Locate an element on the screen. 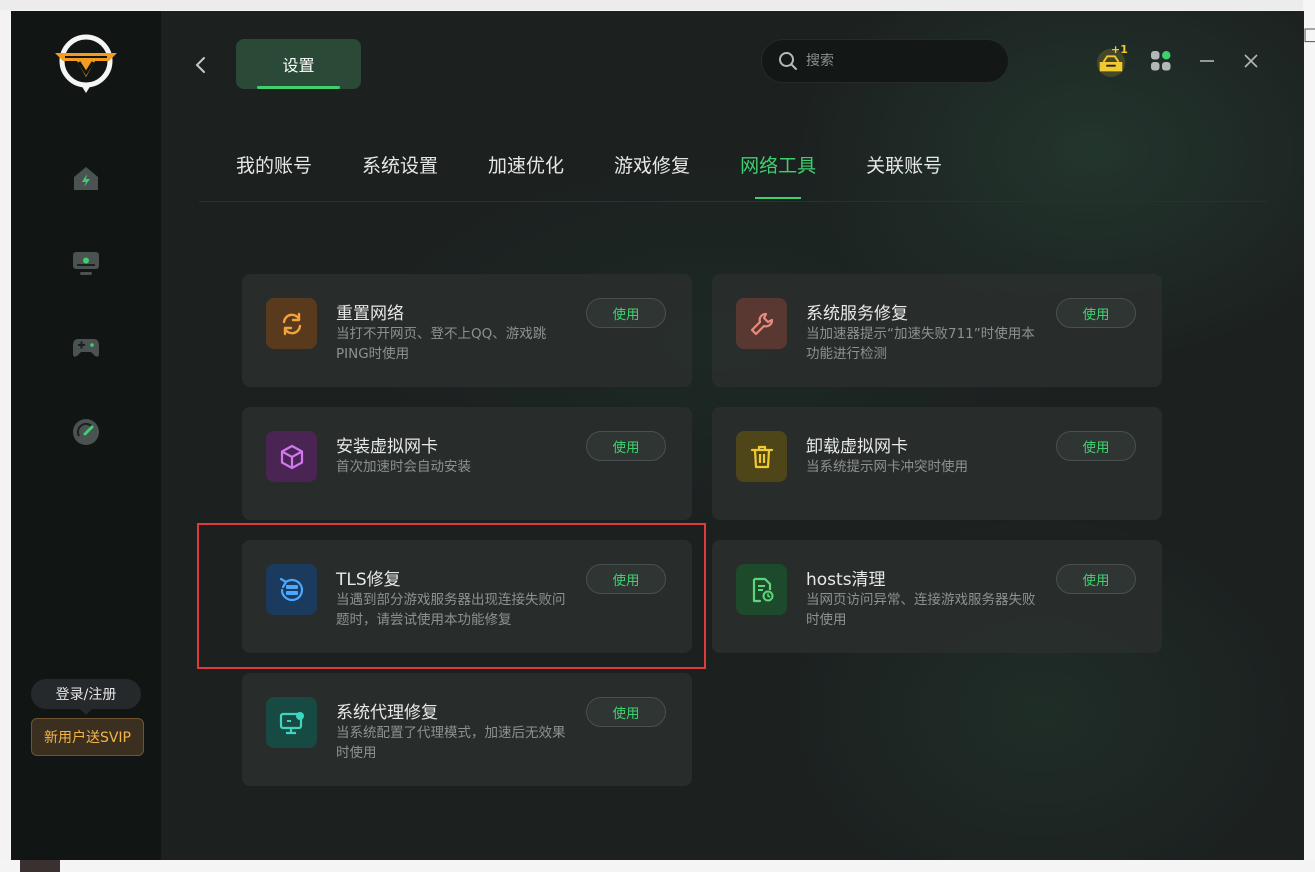 The height and width of the screenshot is (872, 1315). settings-page-tab: 设置 is located at coordinates (298, 64).